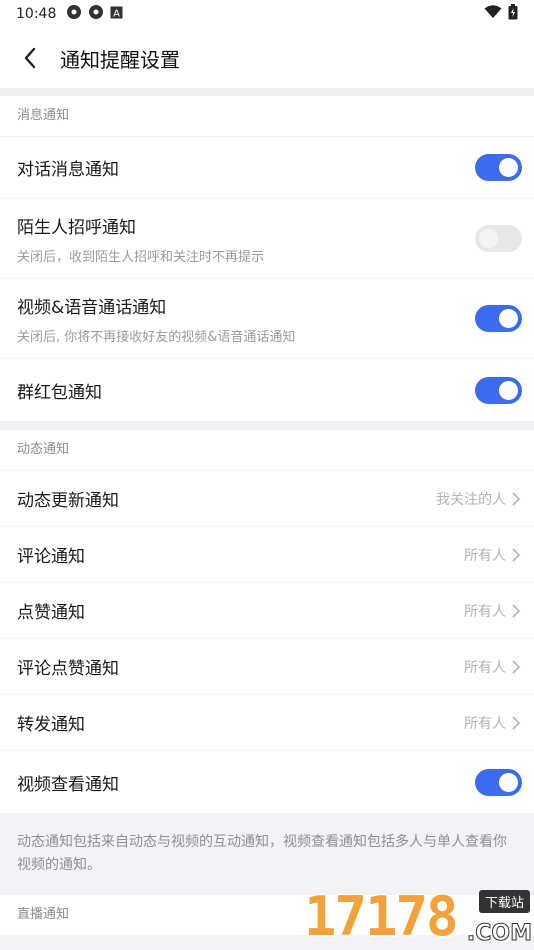  Describe the element at coordinates (267, 239) in the screenshot. I see `row-stranger-greeting-notification: 陌生人招呼通知 关闭后，收到陌生人招呼和关注时不再提示` at that location.